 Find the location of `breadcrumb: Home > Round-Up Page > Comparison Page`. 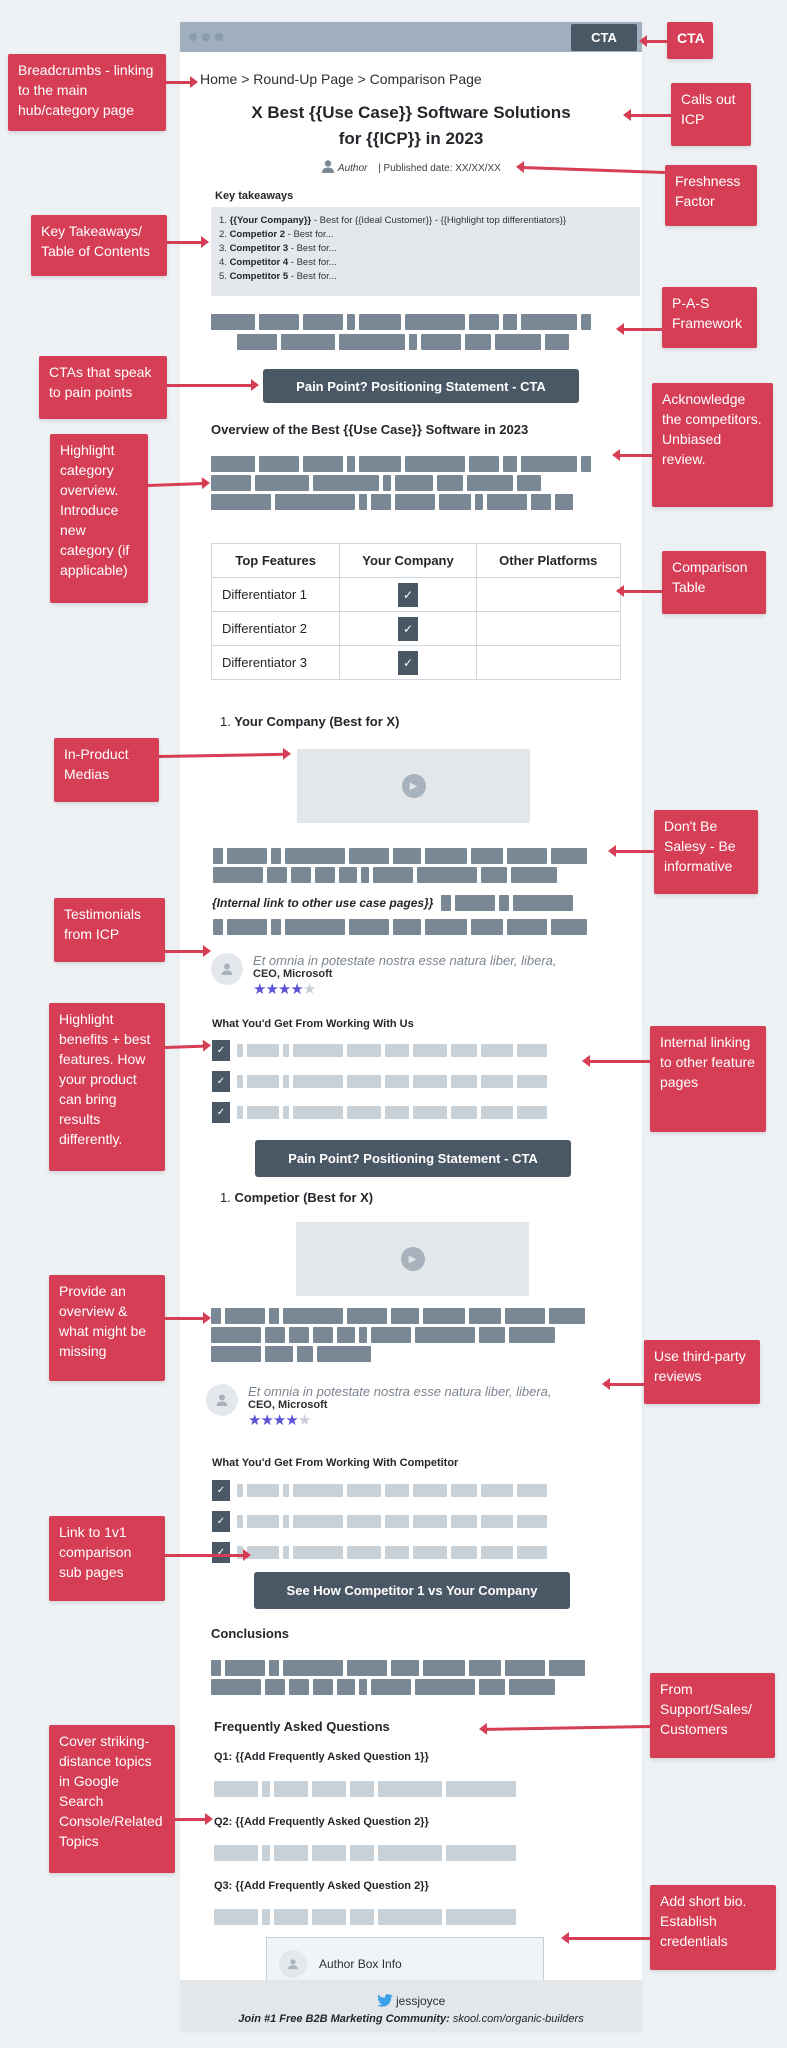

breadcrumb: Home > Round-Up Page > Comparison Page is located at coordinates (341, 79).